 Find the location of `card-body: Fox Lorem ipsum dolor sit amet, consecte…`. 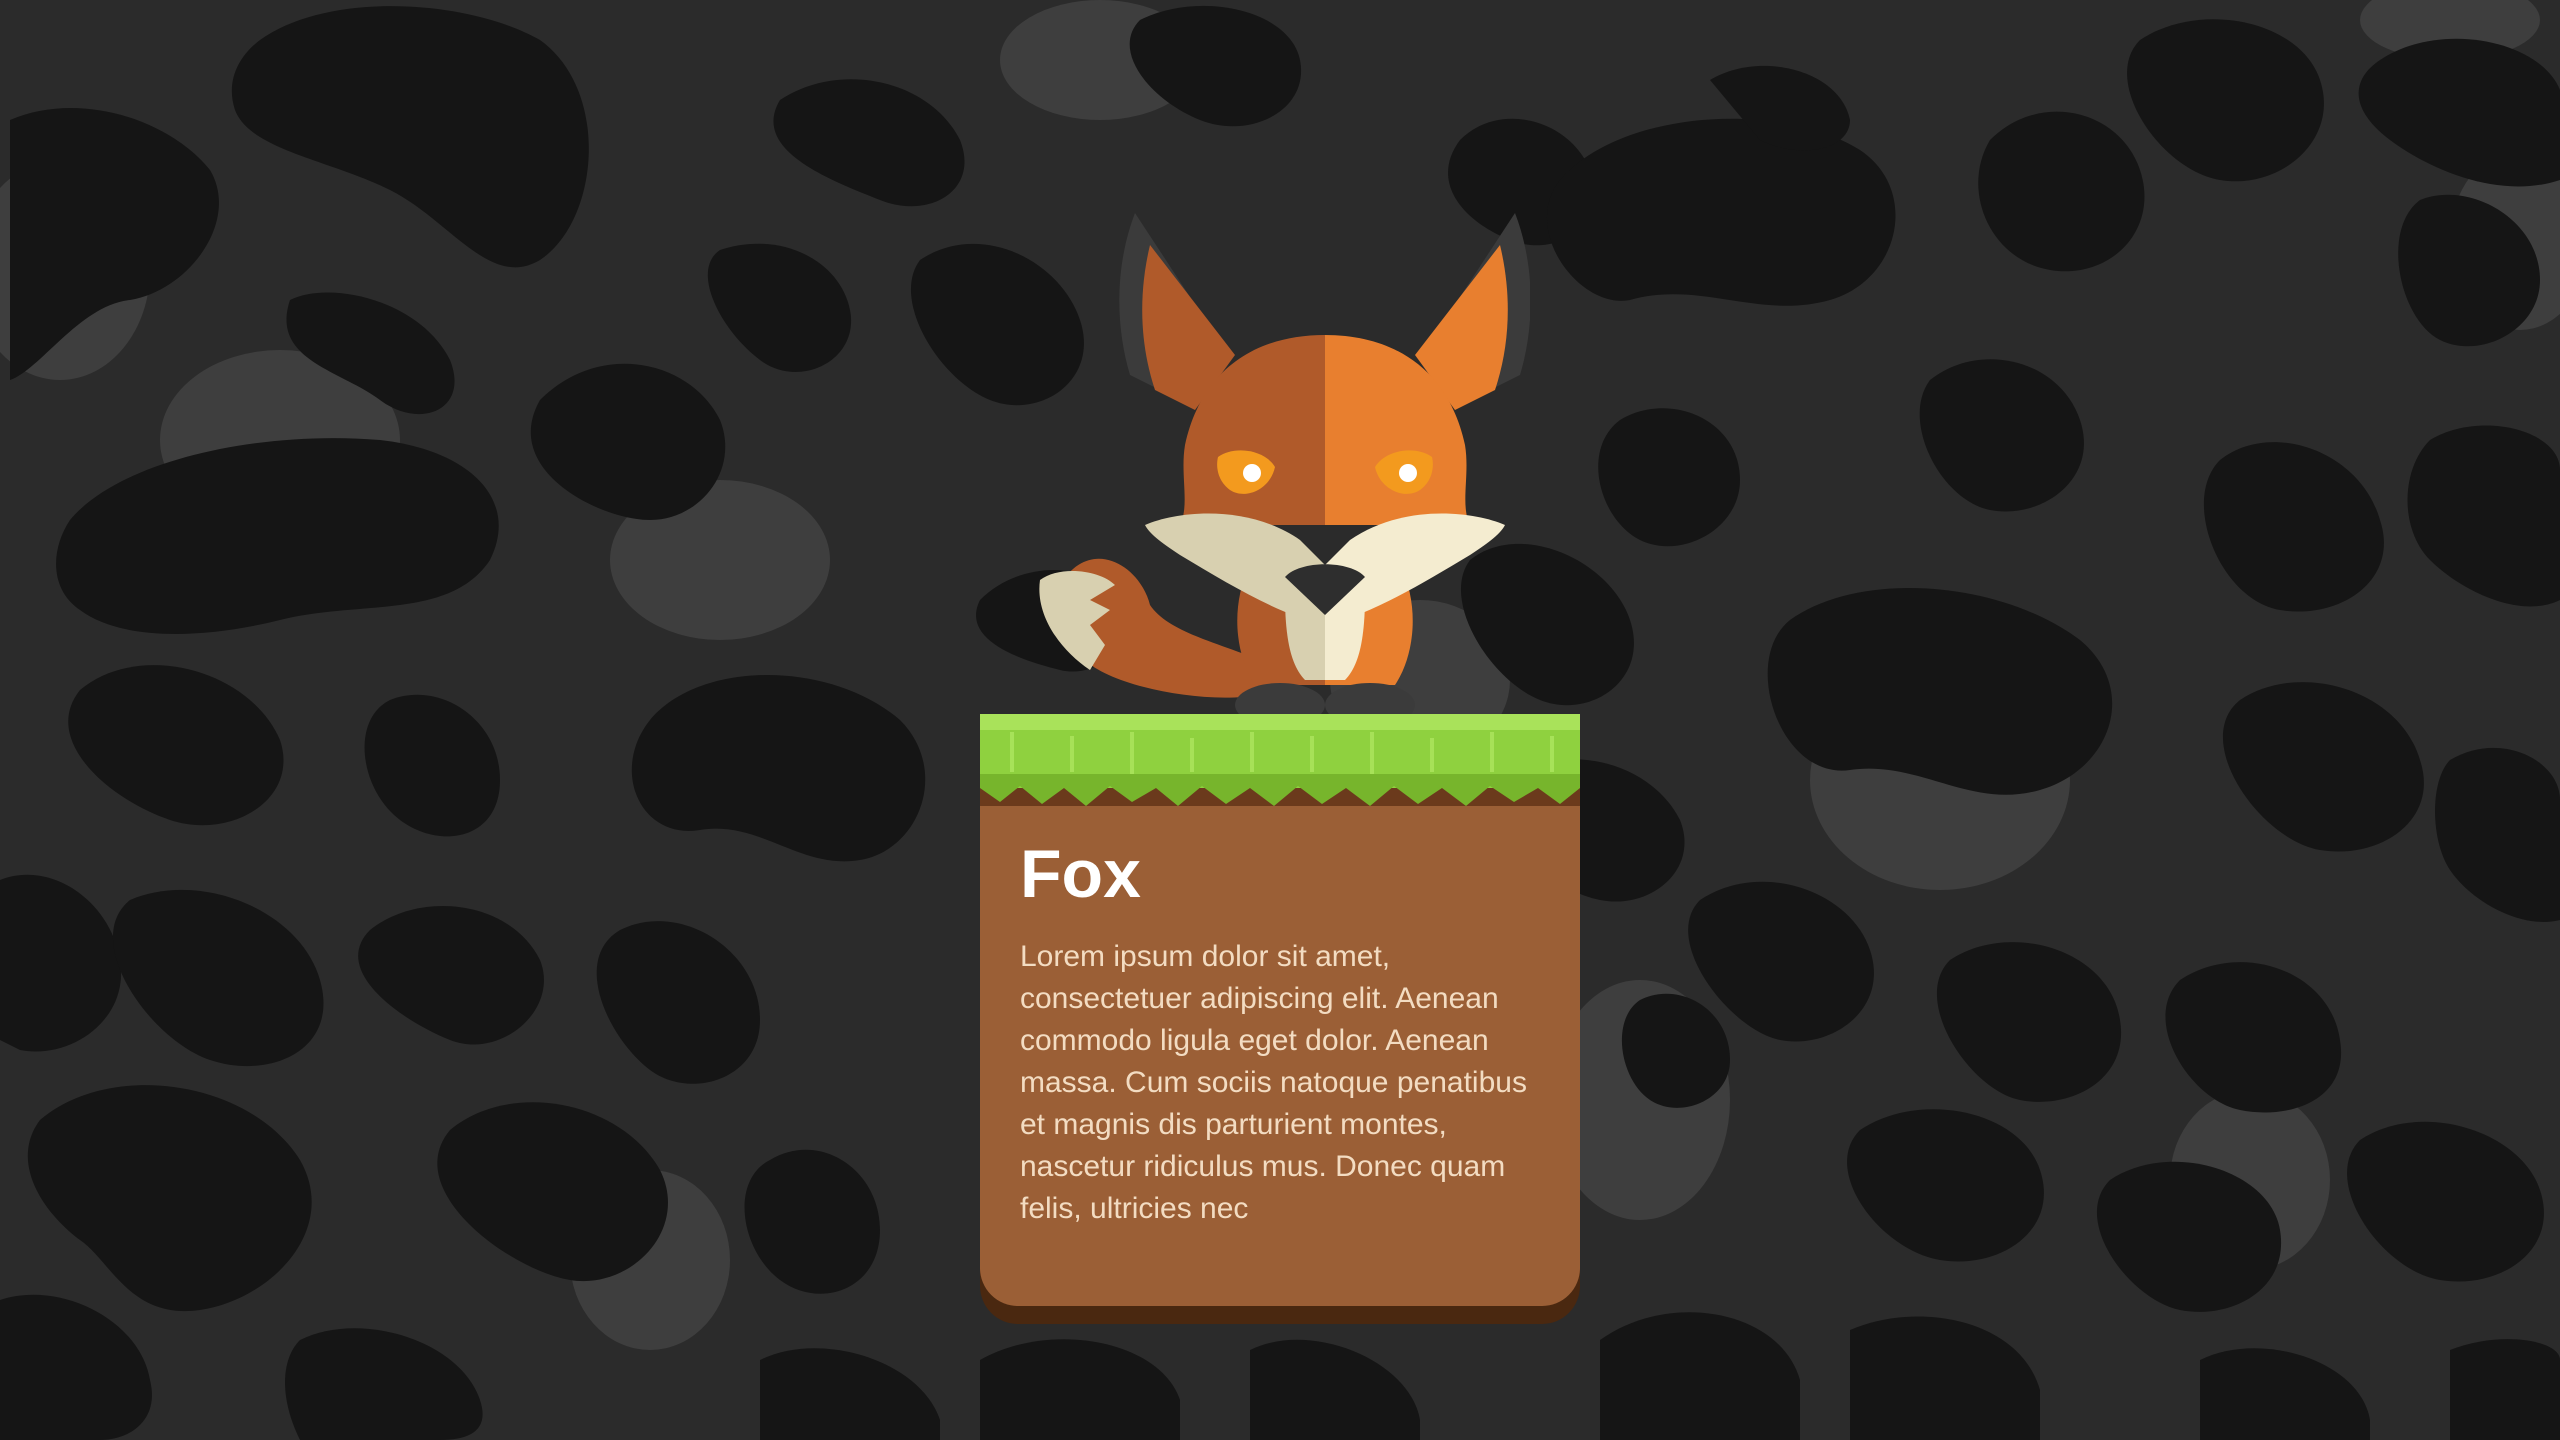

card-body: Fox Lorem ipsum dolor sit amet, consecte… is located at coordinates (1280, 1010).